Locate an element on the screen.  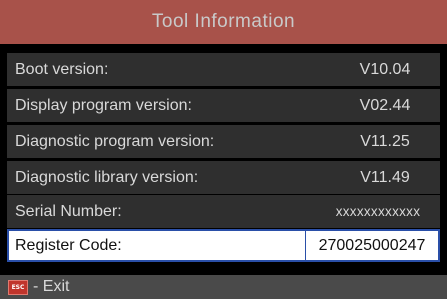
title-bar: Tool Information is located at coordinates (223, 22).